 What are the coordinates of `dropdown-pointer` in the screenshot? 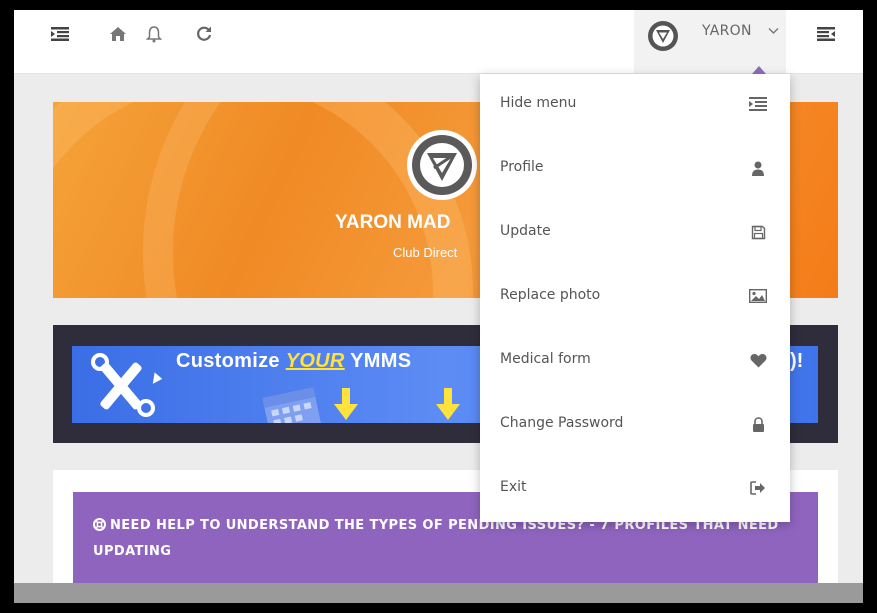 It's located at (759, 70).